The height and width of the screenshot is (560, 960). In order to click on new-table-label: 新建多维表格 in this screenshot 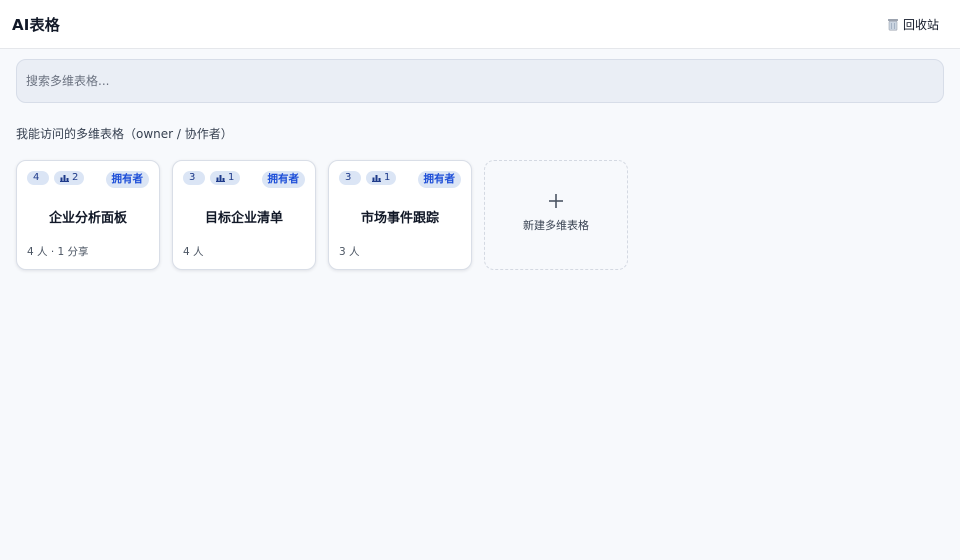, I will do `click(556, 225)`.